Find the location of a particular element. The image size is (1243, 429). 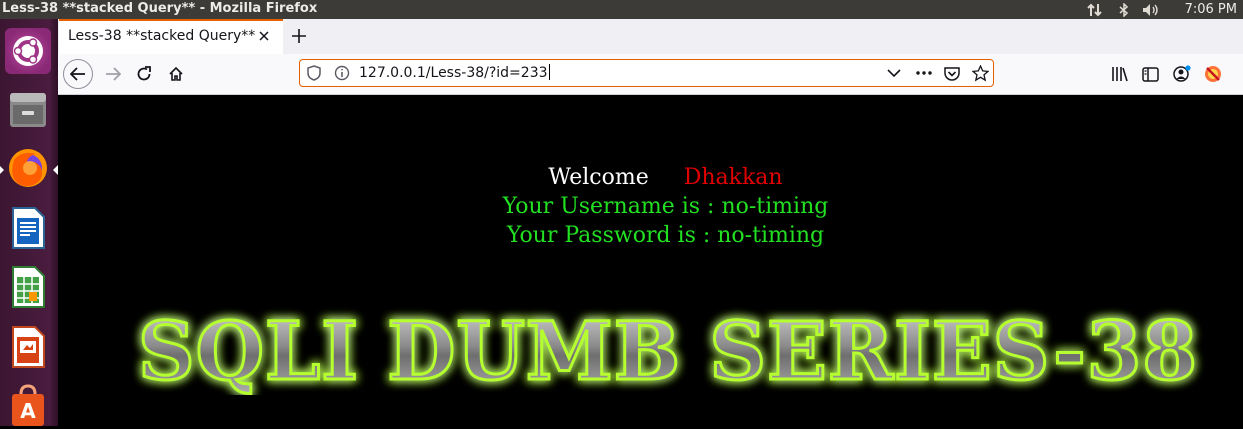

files-icon is located at coordinates (28, 110).